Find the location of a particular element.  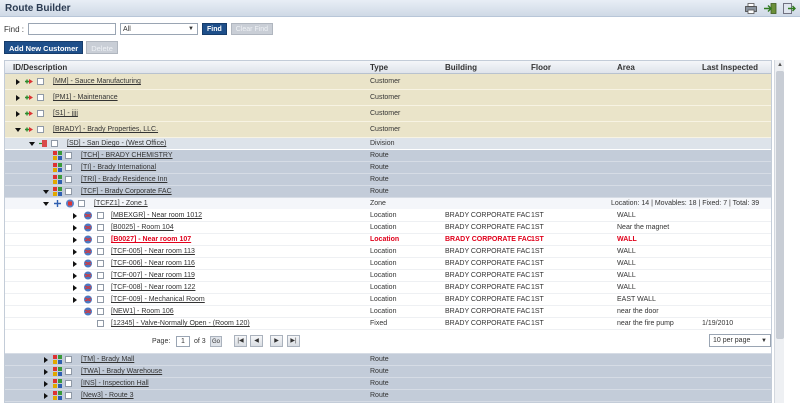

find-button: Find is located at coordinates (214, 29).